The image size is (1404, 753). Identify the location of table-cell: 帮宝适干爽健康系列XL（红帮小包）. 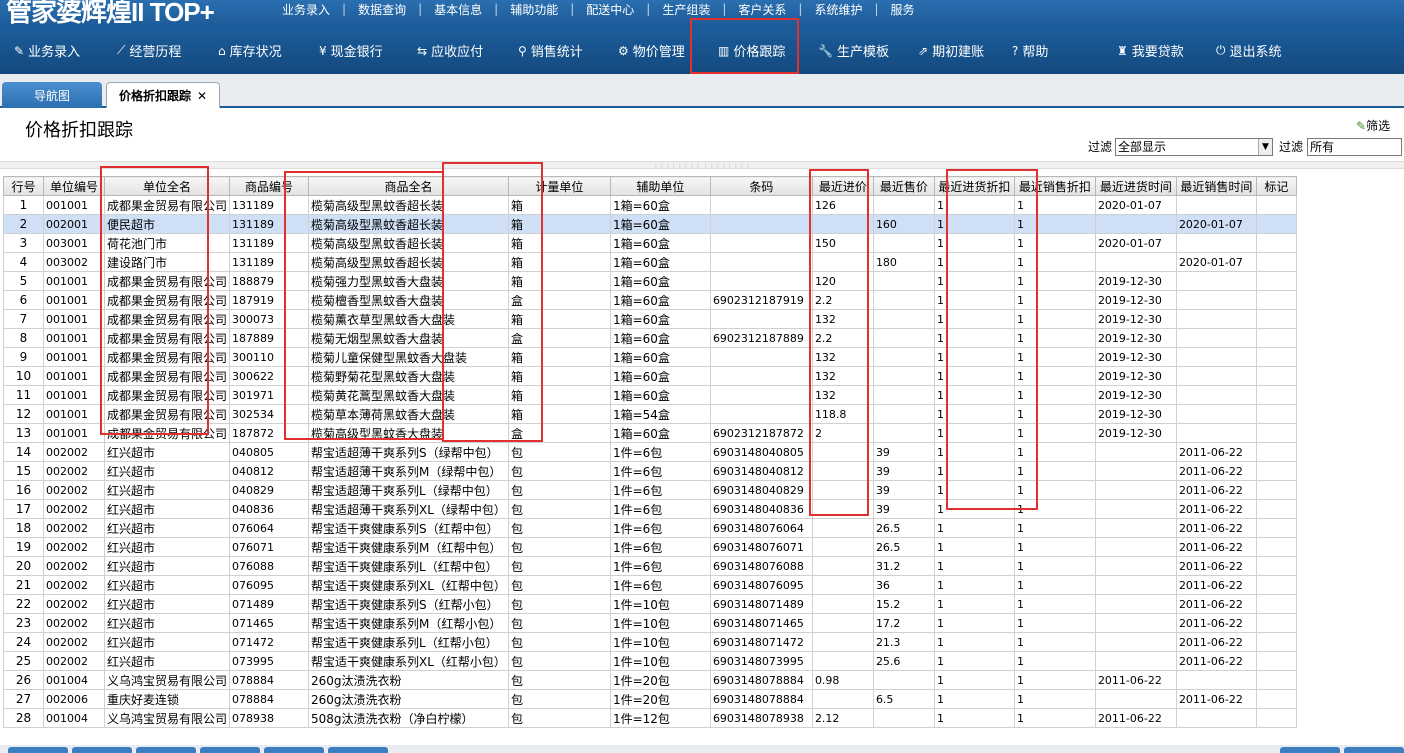
(408, 661).